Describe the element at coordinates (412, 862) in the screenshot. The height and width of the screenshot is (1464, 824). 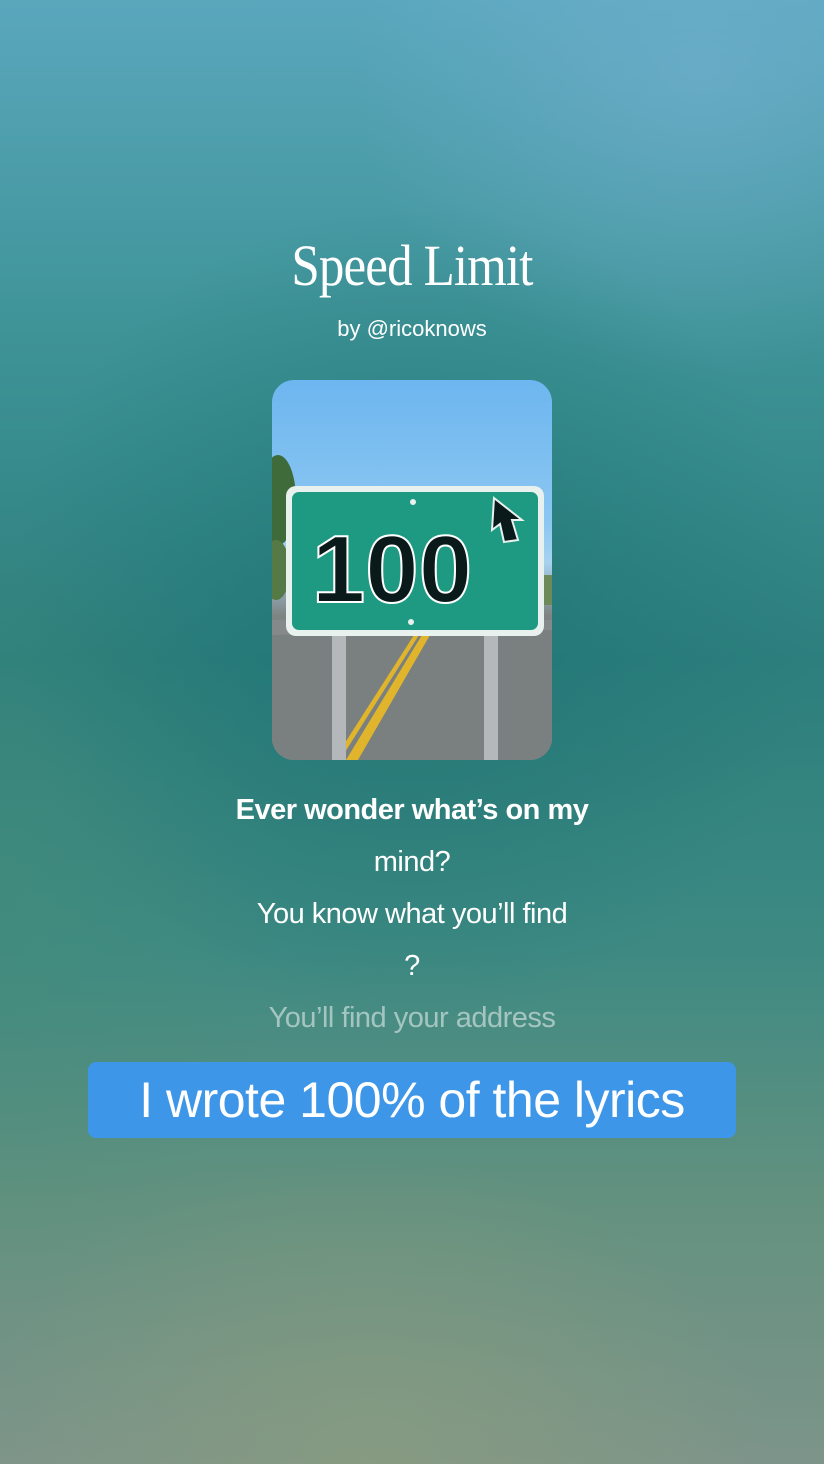
I see `lyric-line: mind?` at that location.